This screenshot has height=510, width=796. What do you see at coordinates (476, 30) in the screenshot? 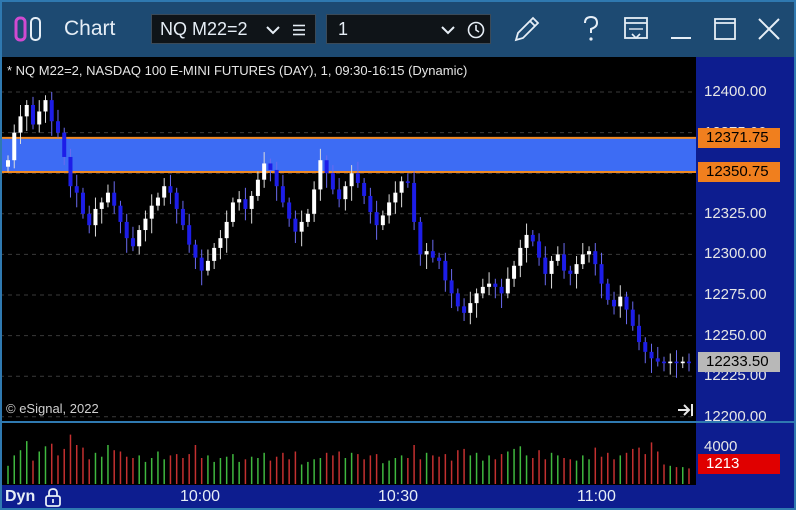
I see `clock-icon` at bounding box center [476, 30].